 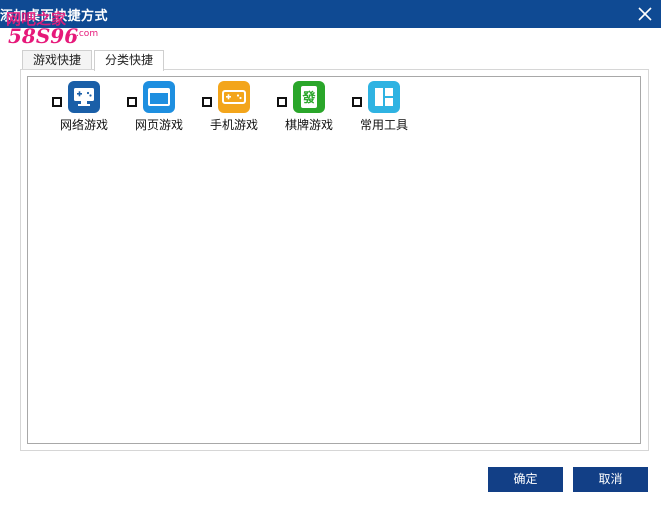 I want to click on browser-window-icon, so click(x=159, y=97).